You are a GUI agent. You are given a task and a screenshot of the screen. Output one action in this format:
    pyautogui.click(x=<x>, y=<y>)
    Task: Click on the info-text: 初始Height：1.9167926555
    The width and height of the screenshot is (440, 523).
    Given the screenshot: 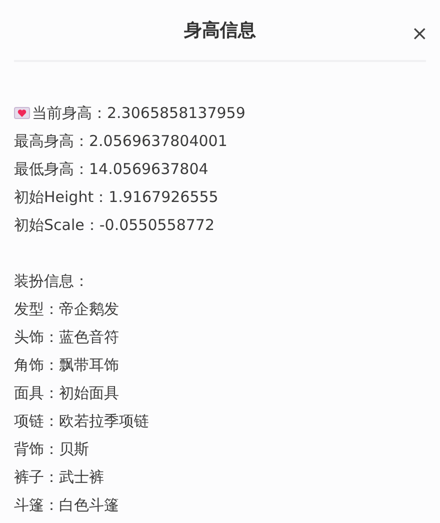 What is the action you would take?
    pyautogui.click(x=116, y=197)
    